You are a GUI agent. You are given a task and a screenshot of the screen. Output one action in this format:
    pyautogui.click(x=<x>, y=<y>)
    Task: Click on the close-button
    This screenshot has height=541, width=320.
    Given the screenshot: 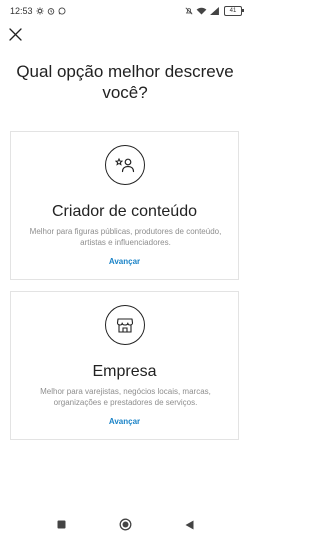 What is the action you would take?
    pyautogui.click(x=15, y=34)
    